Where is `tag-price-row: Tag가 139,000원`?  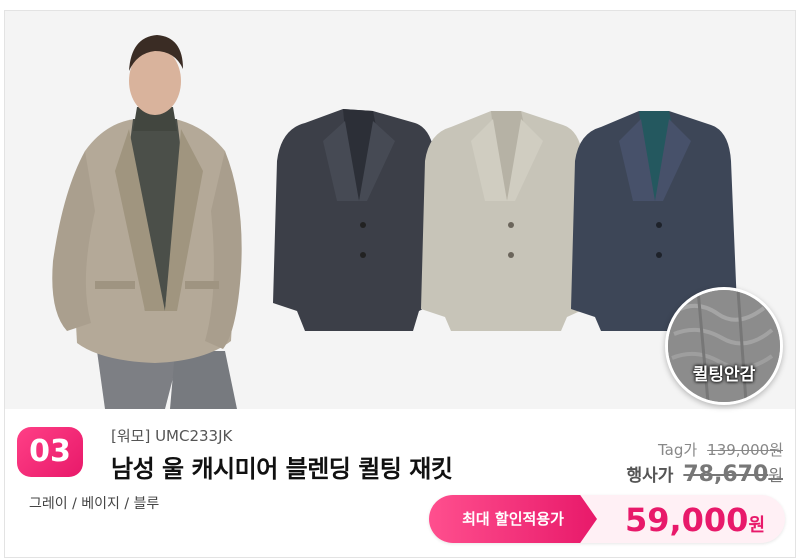
tag-price-row: Tag가 139,000원 is located at coordinates (720, 449).